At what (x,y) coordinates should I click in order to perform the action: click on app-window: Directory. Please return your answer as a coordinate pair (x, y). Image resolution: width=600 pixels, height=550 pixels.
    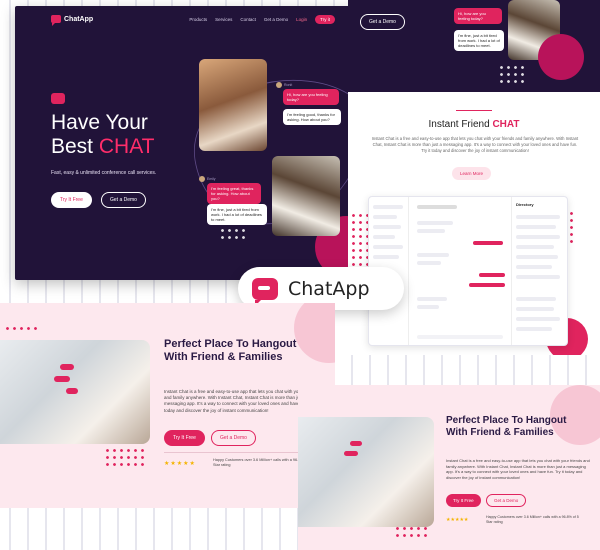
    Looking at the image, I should click on (468, 271).